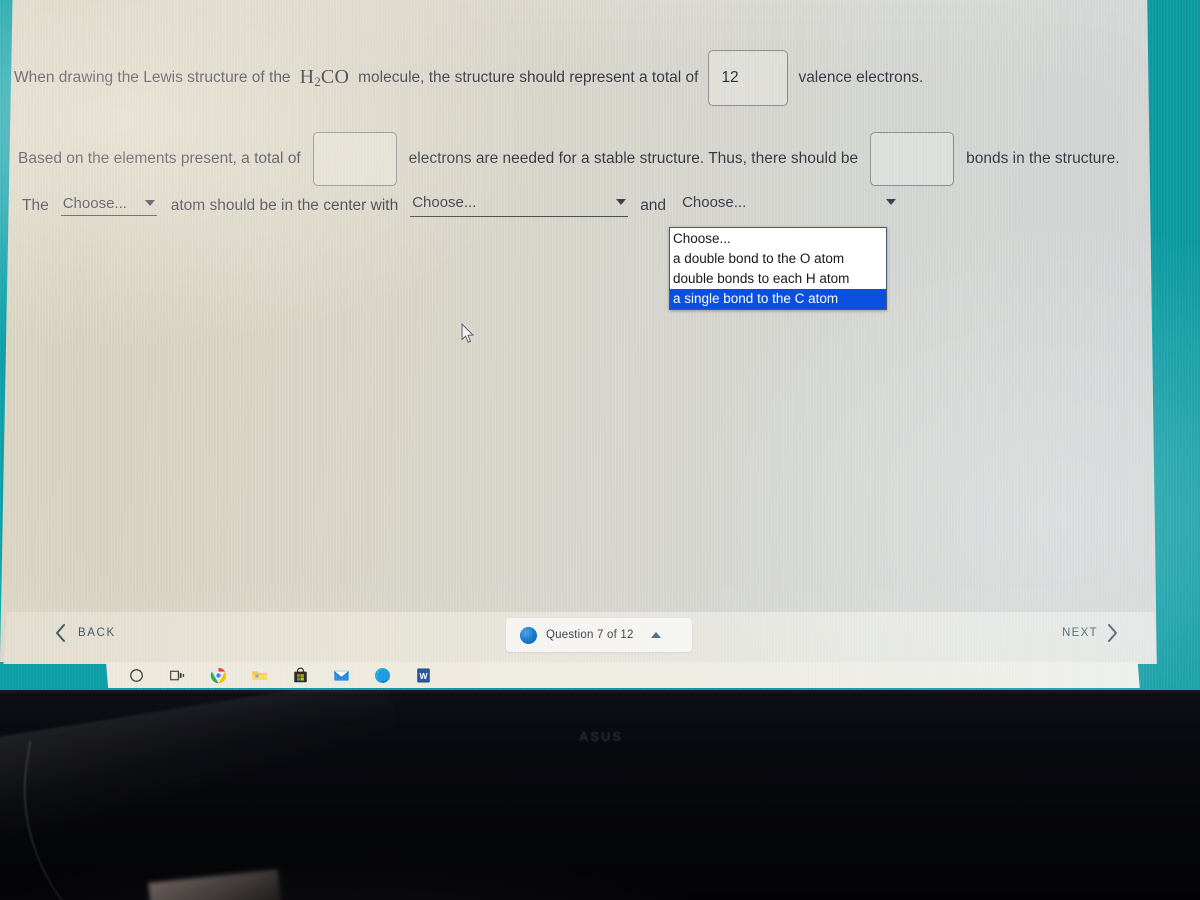 The width and height of the screenshot is (1200, 900). I want to click on bonds-count-input, so click(912, 159).